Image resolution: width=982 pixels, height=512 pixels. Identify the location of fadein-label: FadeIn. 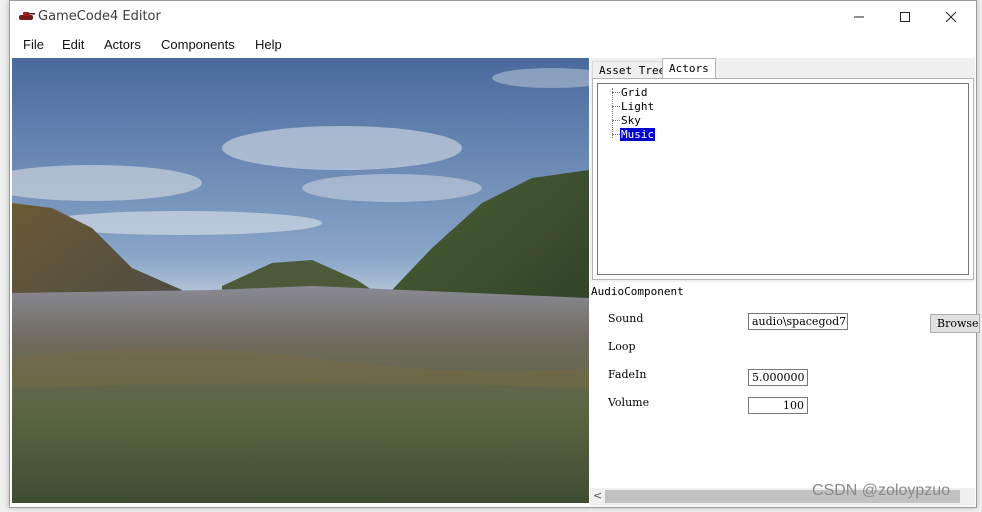
(627, 374).